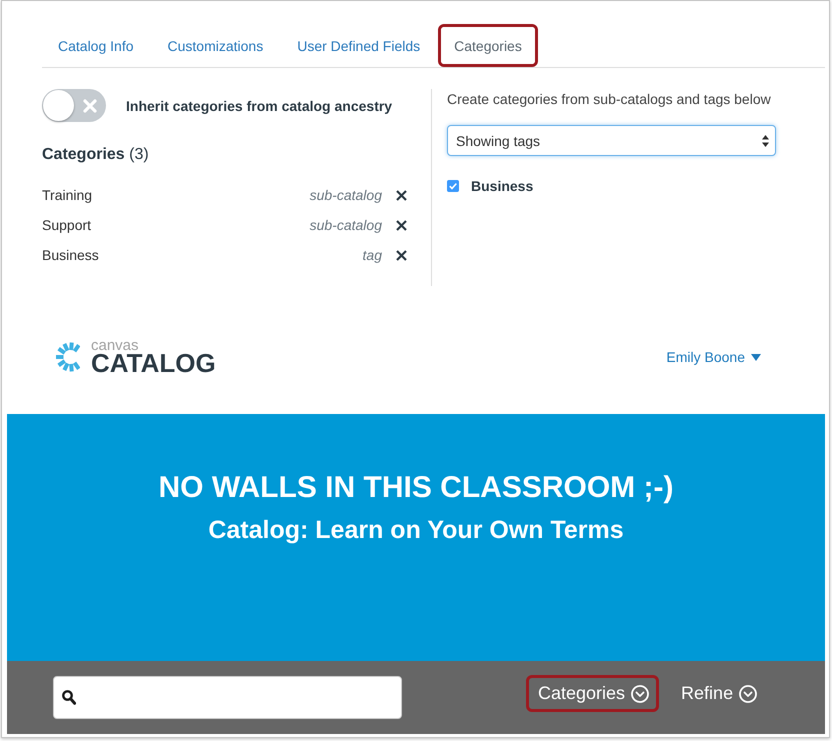  Describe the element at coordinates (611, 140) in the screenshot. I see `dropdown-select: Showing tags` at that location.